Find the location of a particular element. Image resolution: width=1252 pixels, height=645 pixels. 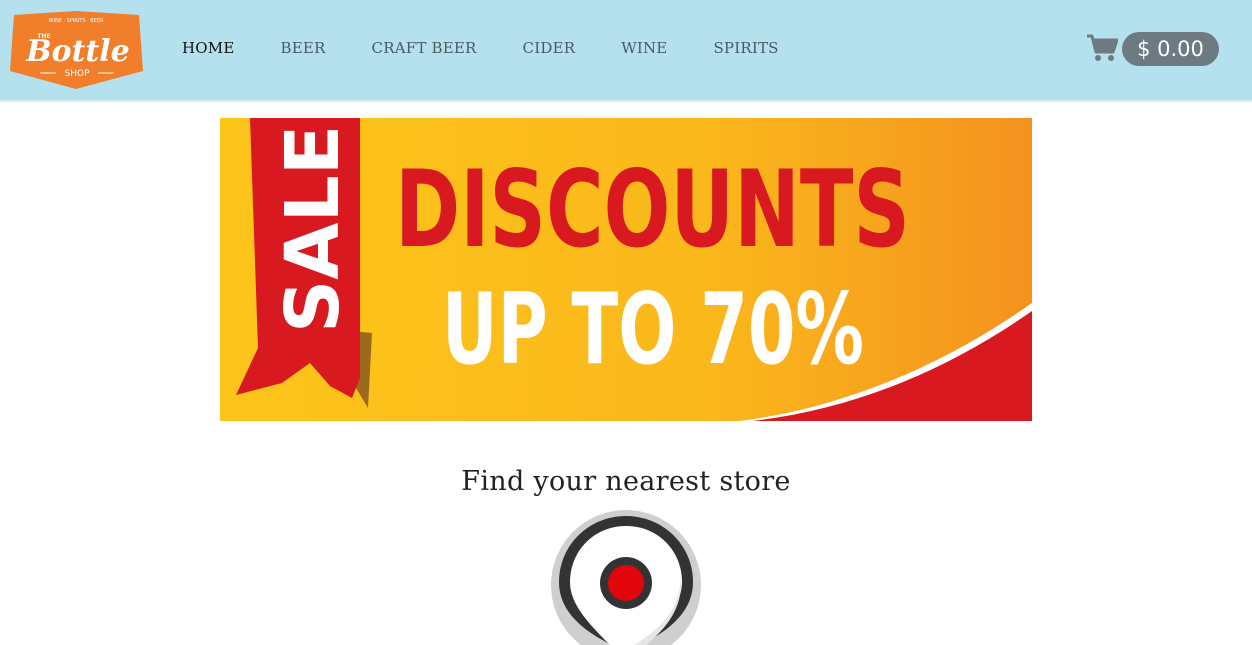

svg-text: WINE · SPIRITS · BEER is located at coordinates (76, 21).